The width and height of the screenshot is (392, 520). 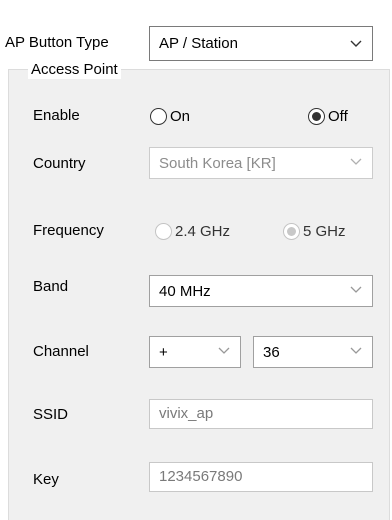 I want to click on enable-label: Enable, so click(x=56, y=115).